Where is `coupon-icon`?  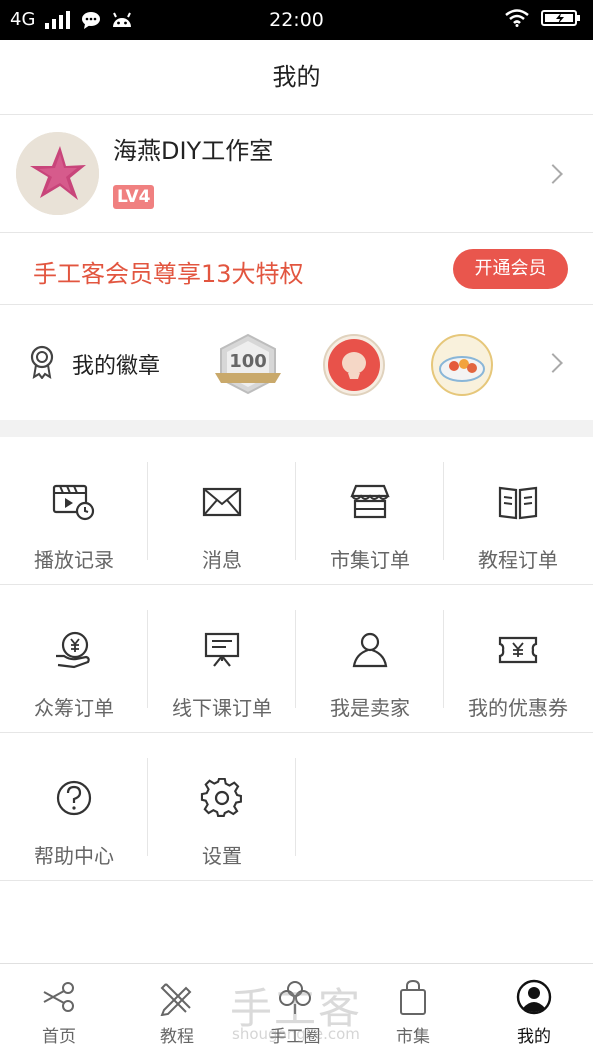 coupon-icon is located at coordinates (518, 650).